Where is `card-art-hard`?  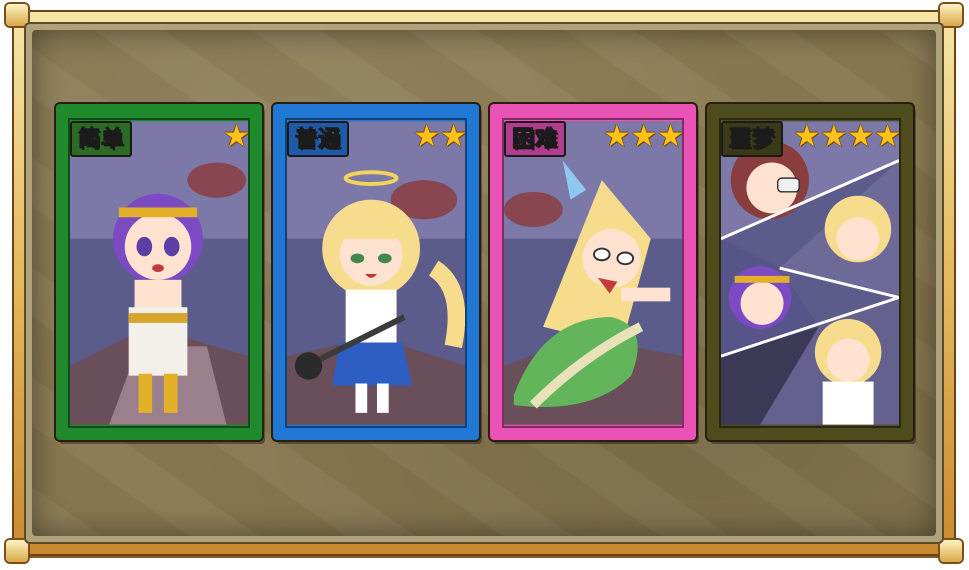
card-art-hard is located at coordinates (593, 273).